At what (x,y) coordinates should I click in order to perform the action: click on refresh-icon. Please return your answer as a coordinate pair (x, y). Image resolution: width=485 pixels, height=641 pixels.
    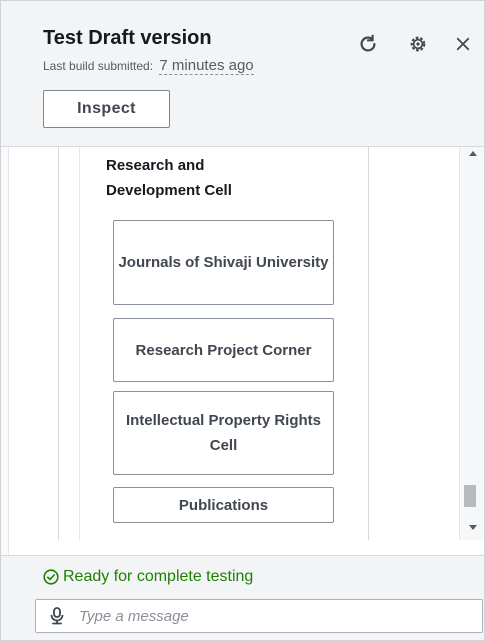
    Looking at the image, I should click on (368, 44).